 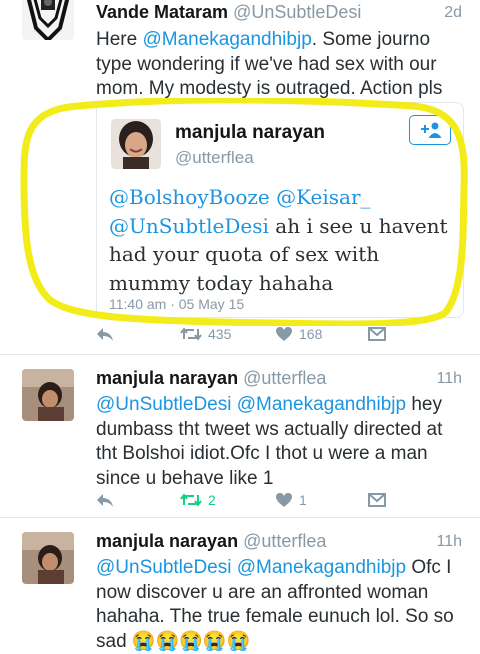 What do you see at coordinates (119, 39) in the screenshot?
I see `text-segment: Here` at bounding box center [119, 39].